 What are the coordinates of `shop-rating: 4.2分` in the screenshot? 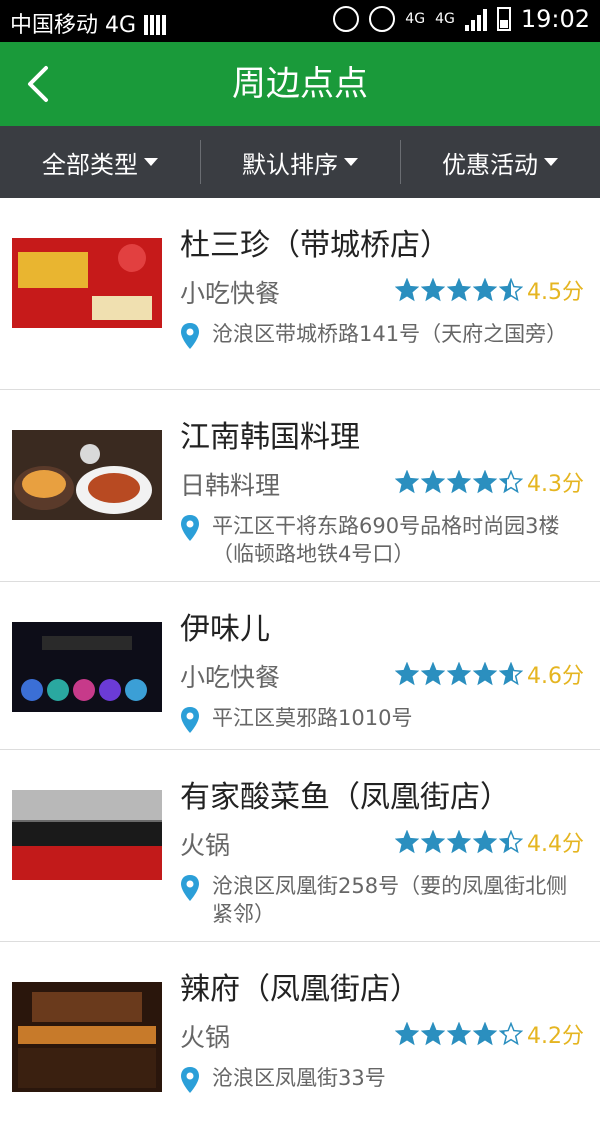 It's located at (489, 1034).